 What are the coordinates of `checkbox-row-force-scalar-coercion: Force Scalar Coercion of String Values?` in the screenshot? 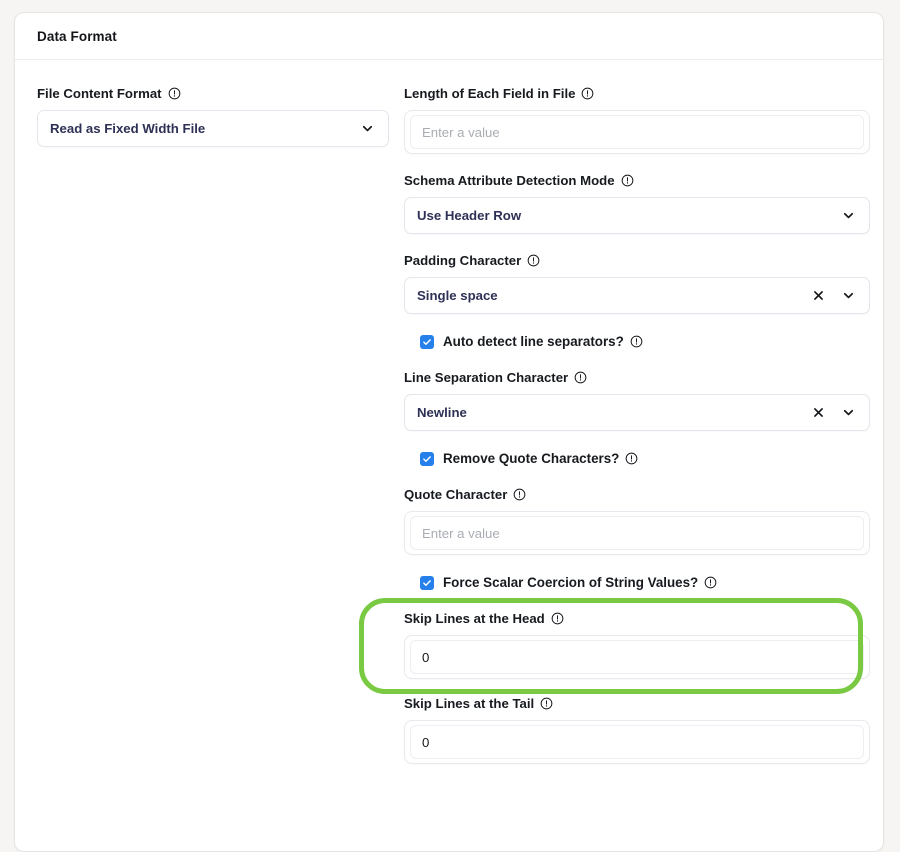 It's located at (645, 583).